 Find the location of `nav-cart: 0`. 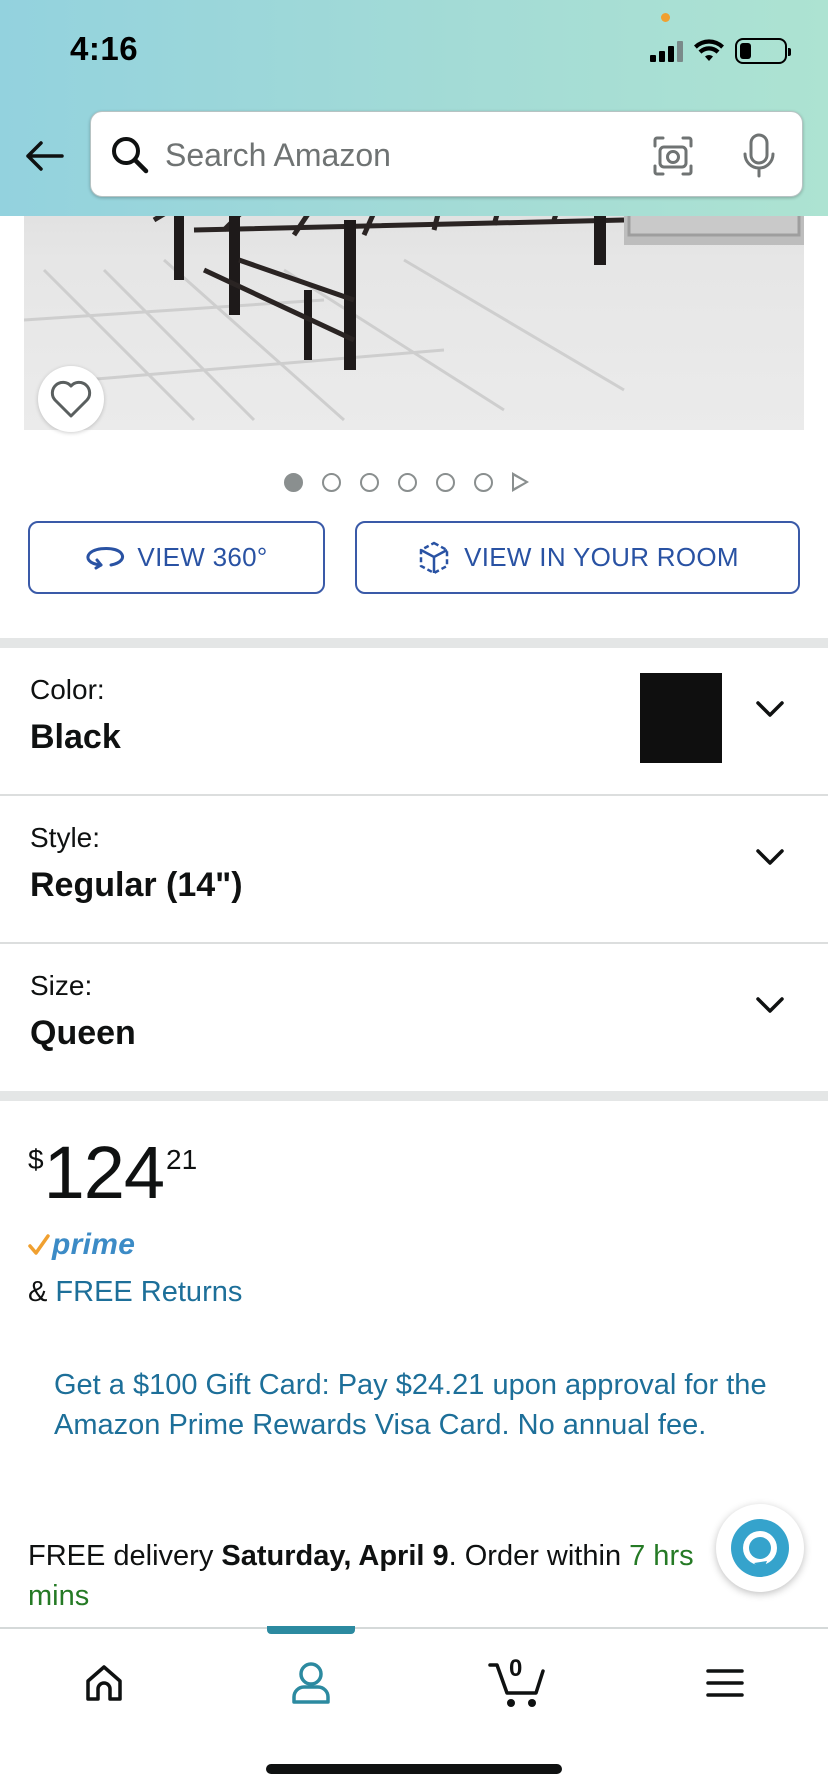

nav-cart: 0 is located at coordinates (518, 1683).